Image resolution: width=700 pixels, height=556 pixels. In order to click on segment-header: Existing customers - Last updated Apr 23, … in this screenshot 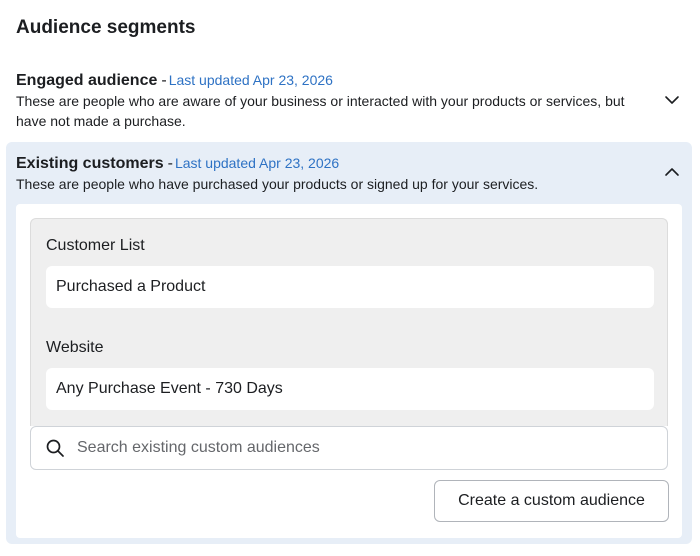, I will do `click(334, 173)`.